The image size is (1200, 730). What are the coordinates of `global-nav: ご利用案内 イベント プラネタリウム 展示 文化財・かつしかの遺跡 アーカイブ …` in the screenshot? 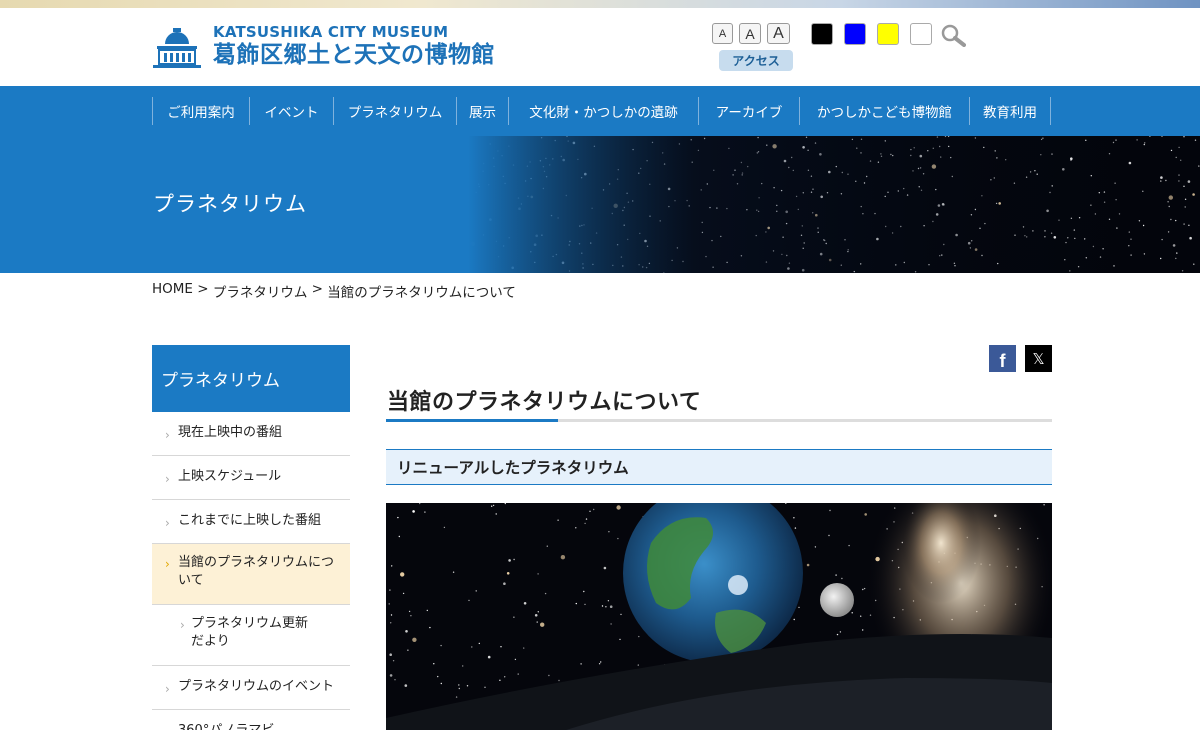 It's located at (600, 111).